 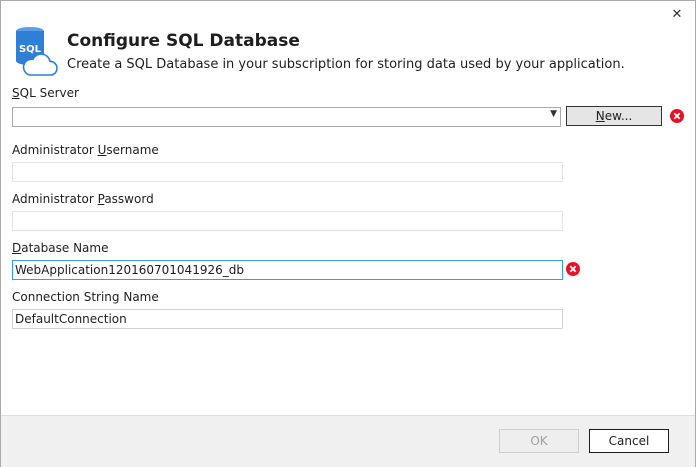 I want to click on sql-server-error-icon, so click(x=677, y=116).